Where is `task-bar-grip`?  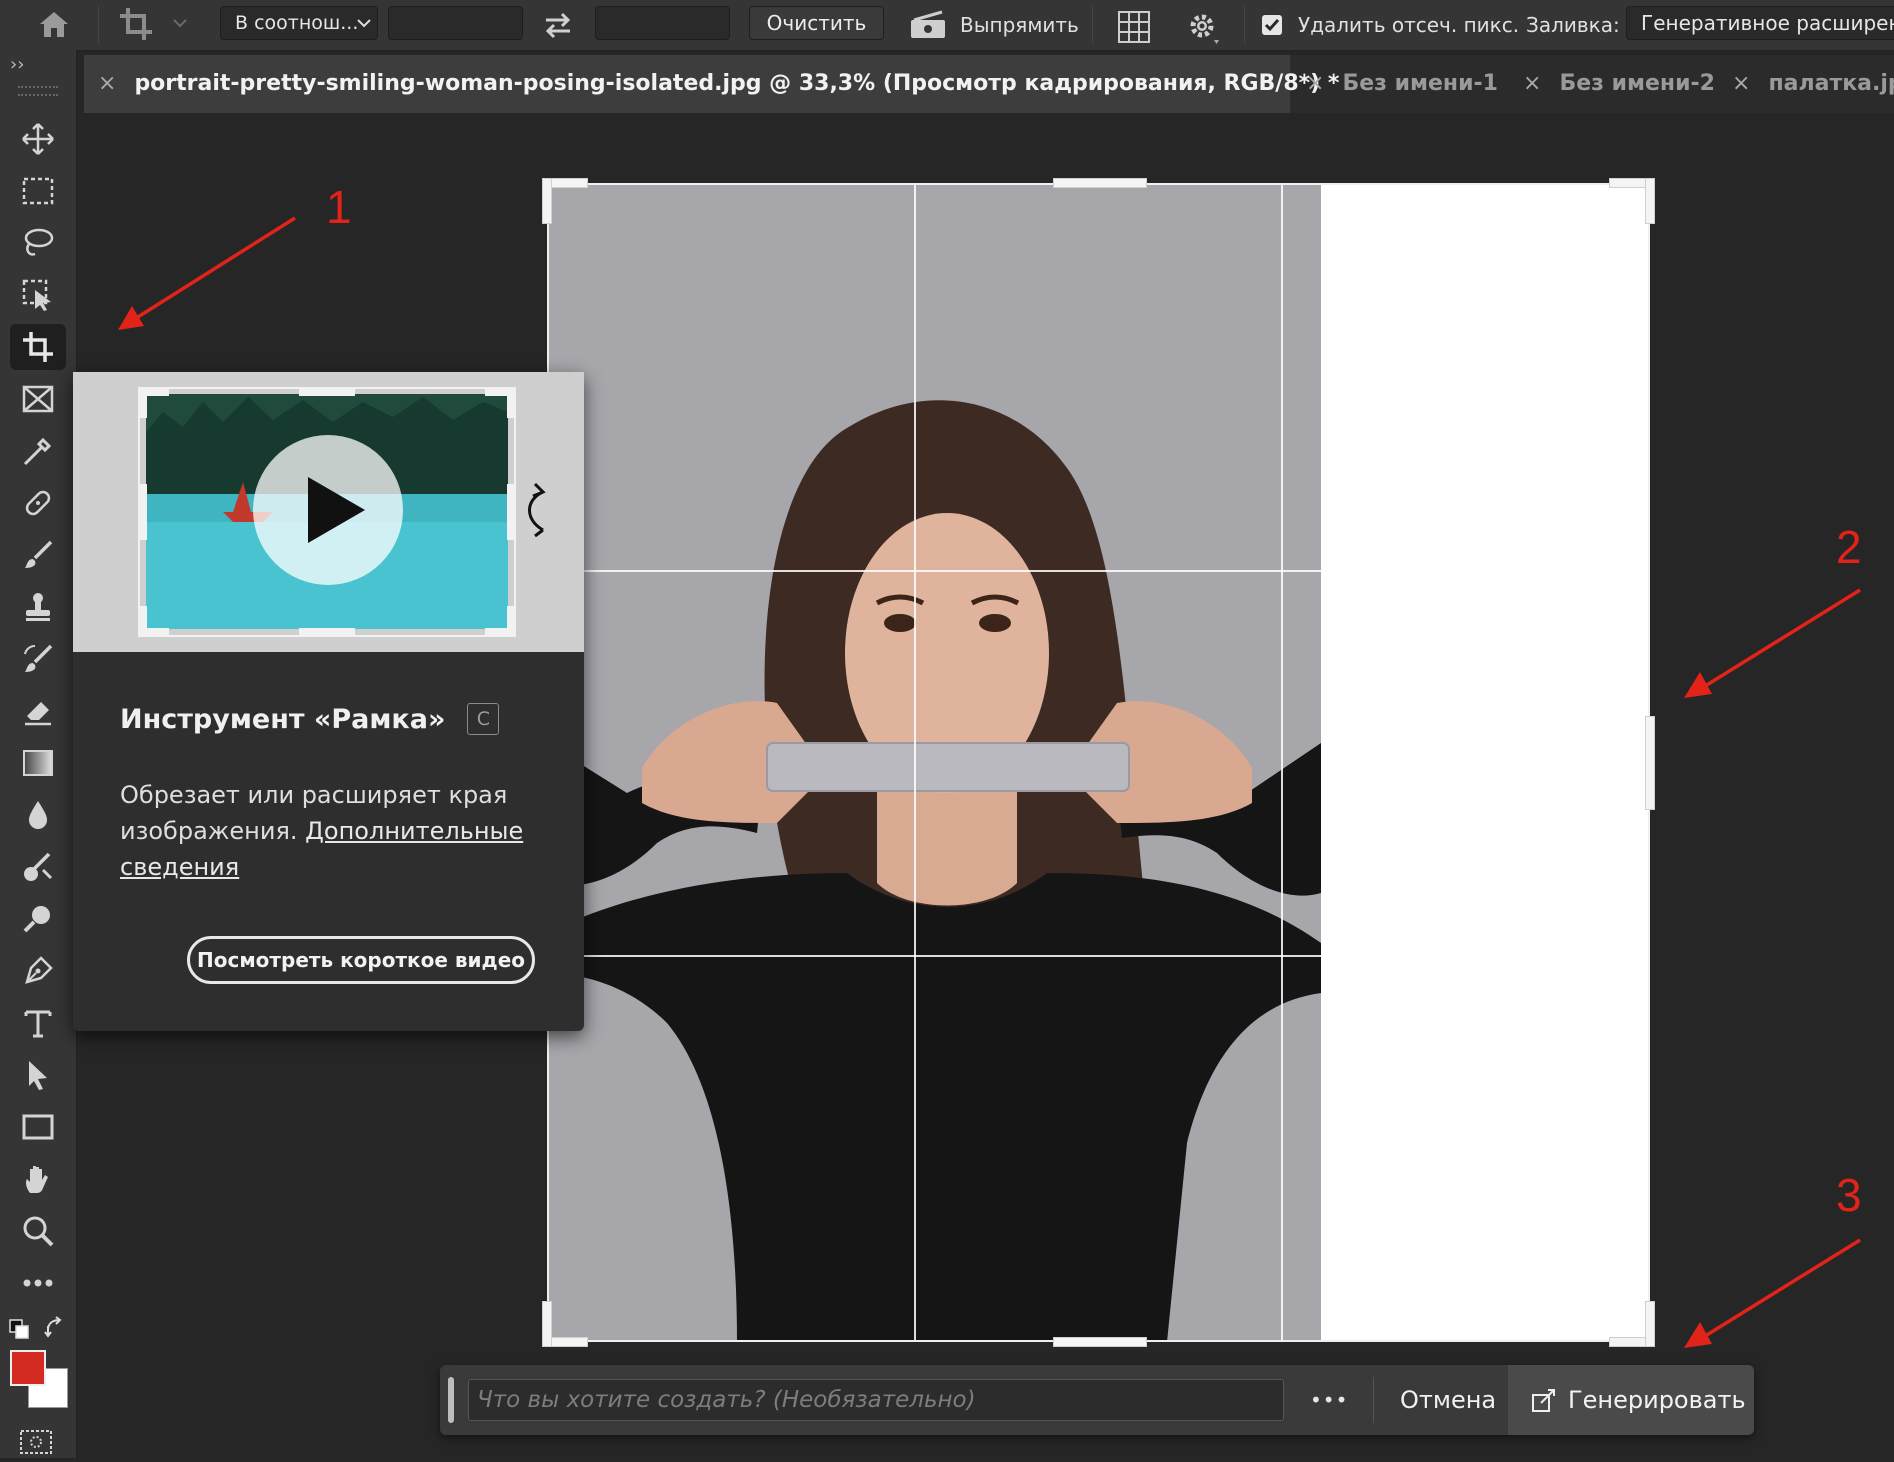
task-bar-grip is located at coordinates (451, 1400).